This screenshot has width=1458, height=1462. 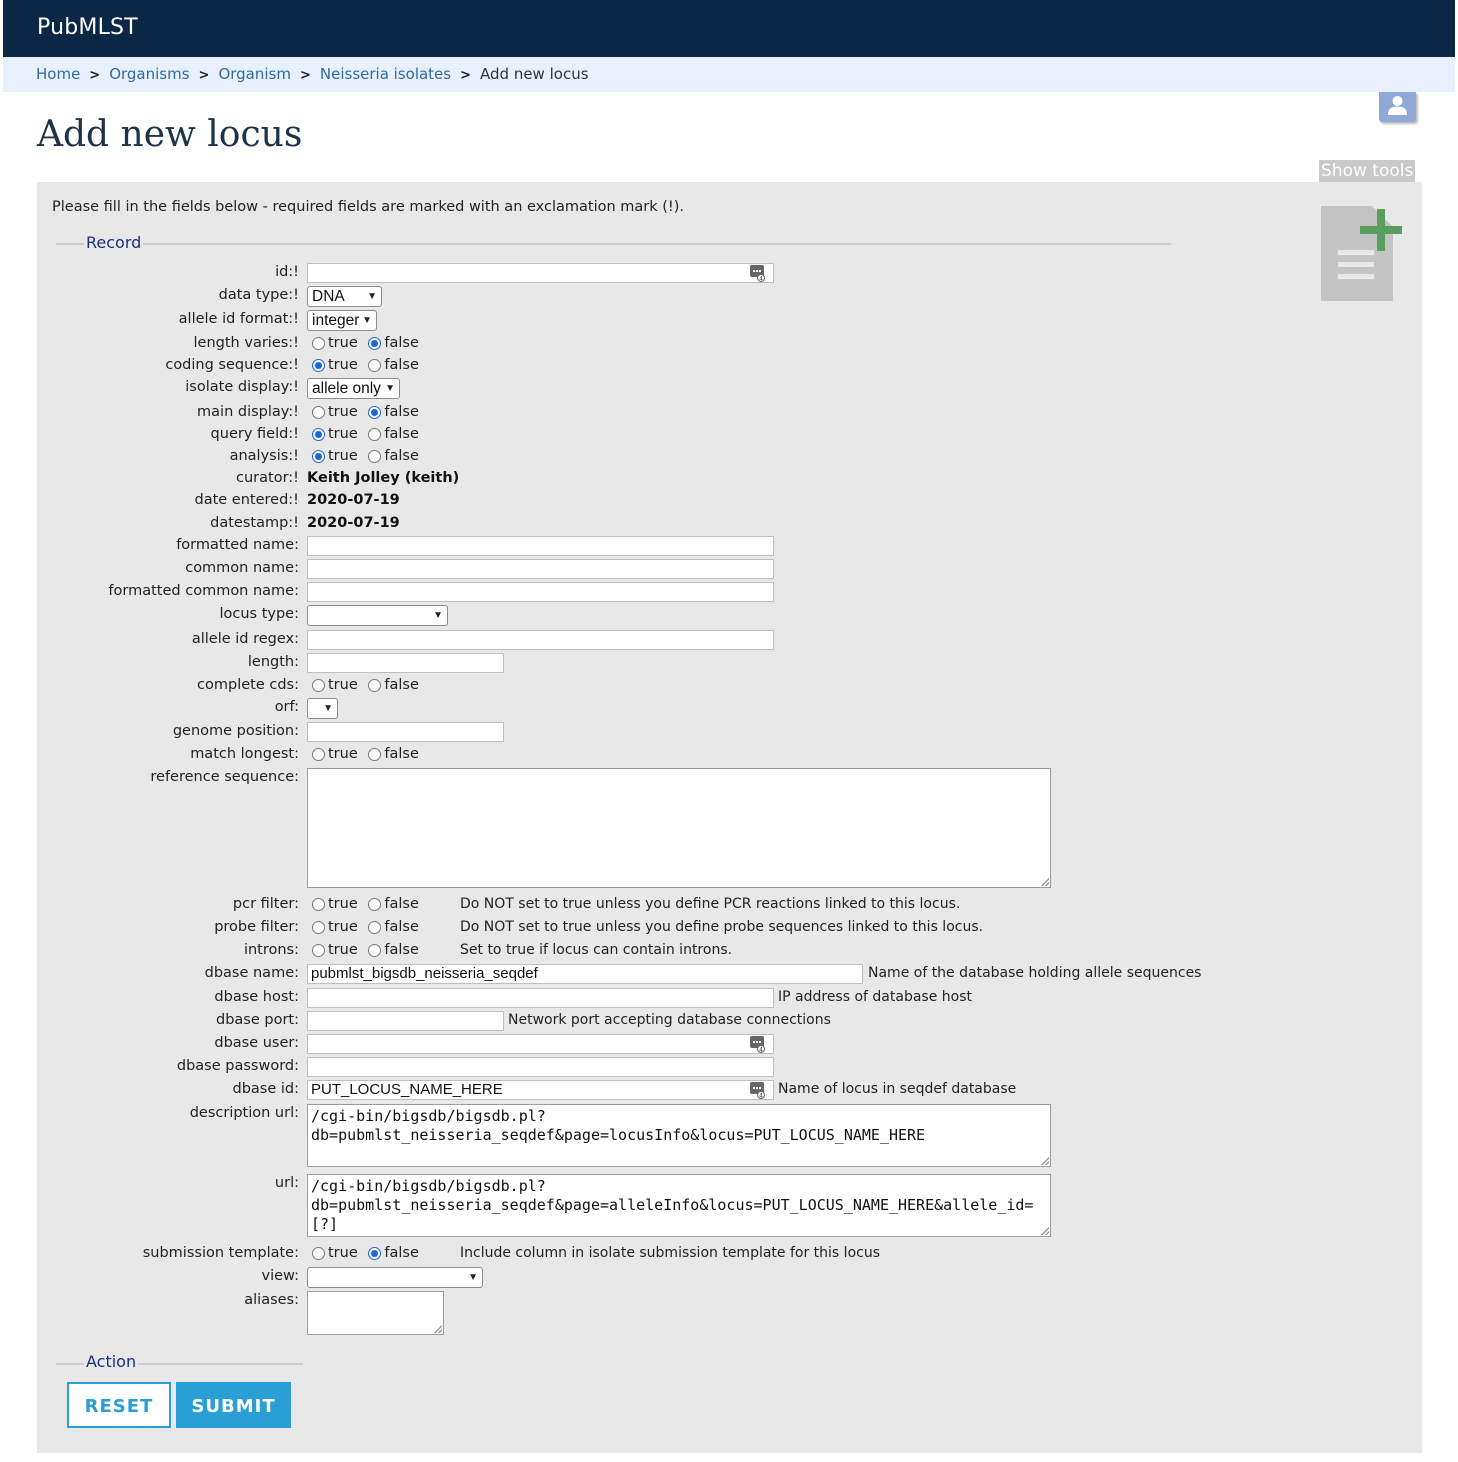 What do you see at coordinates (335, 1253) in the screenshot?
I see `submission-template-true-radio: true` at bounding box center [335, 1253].